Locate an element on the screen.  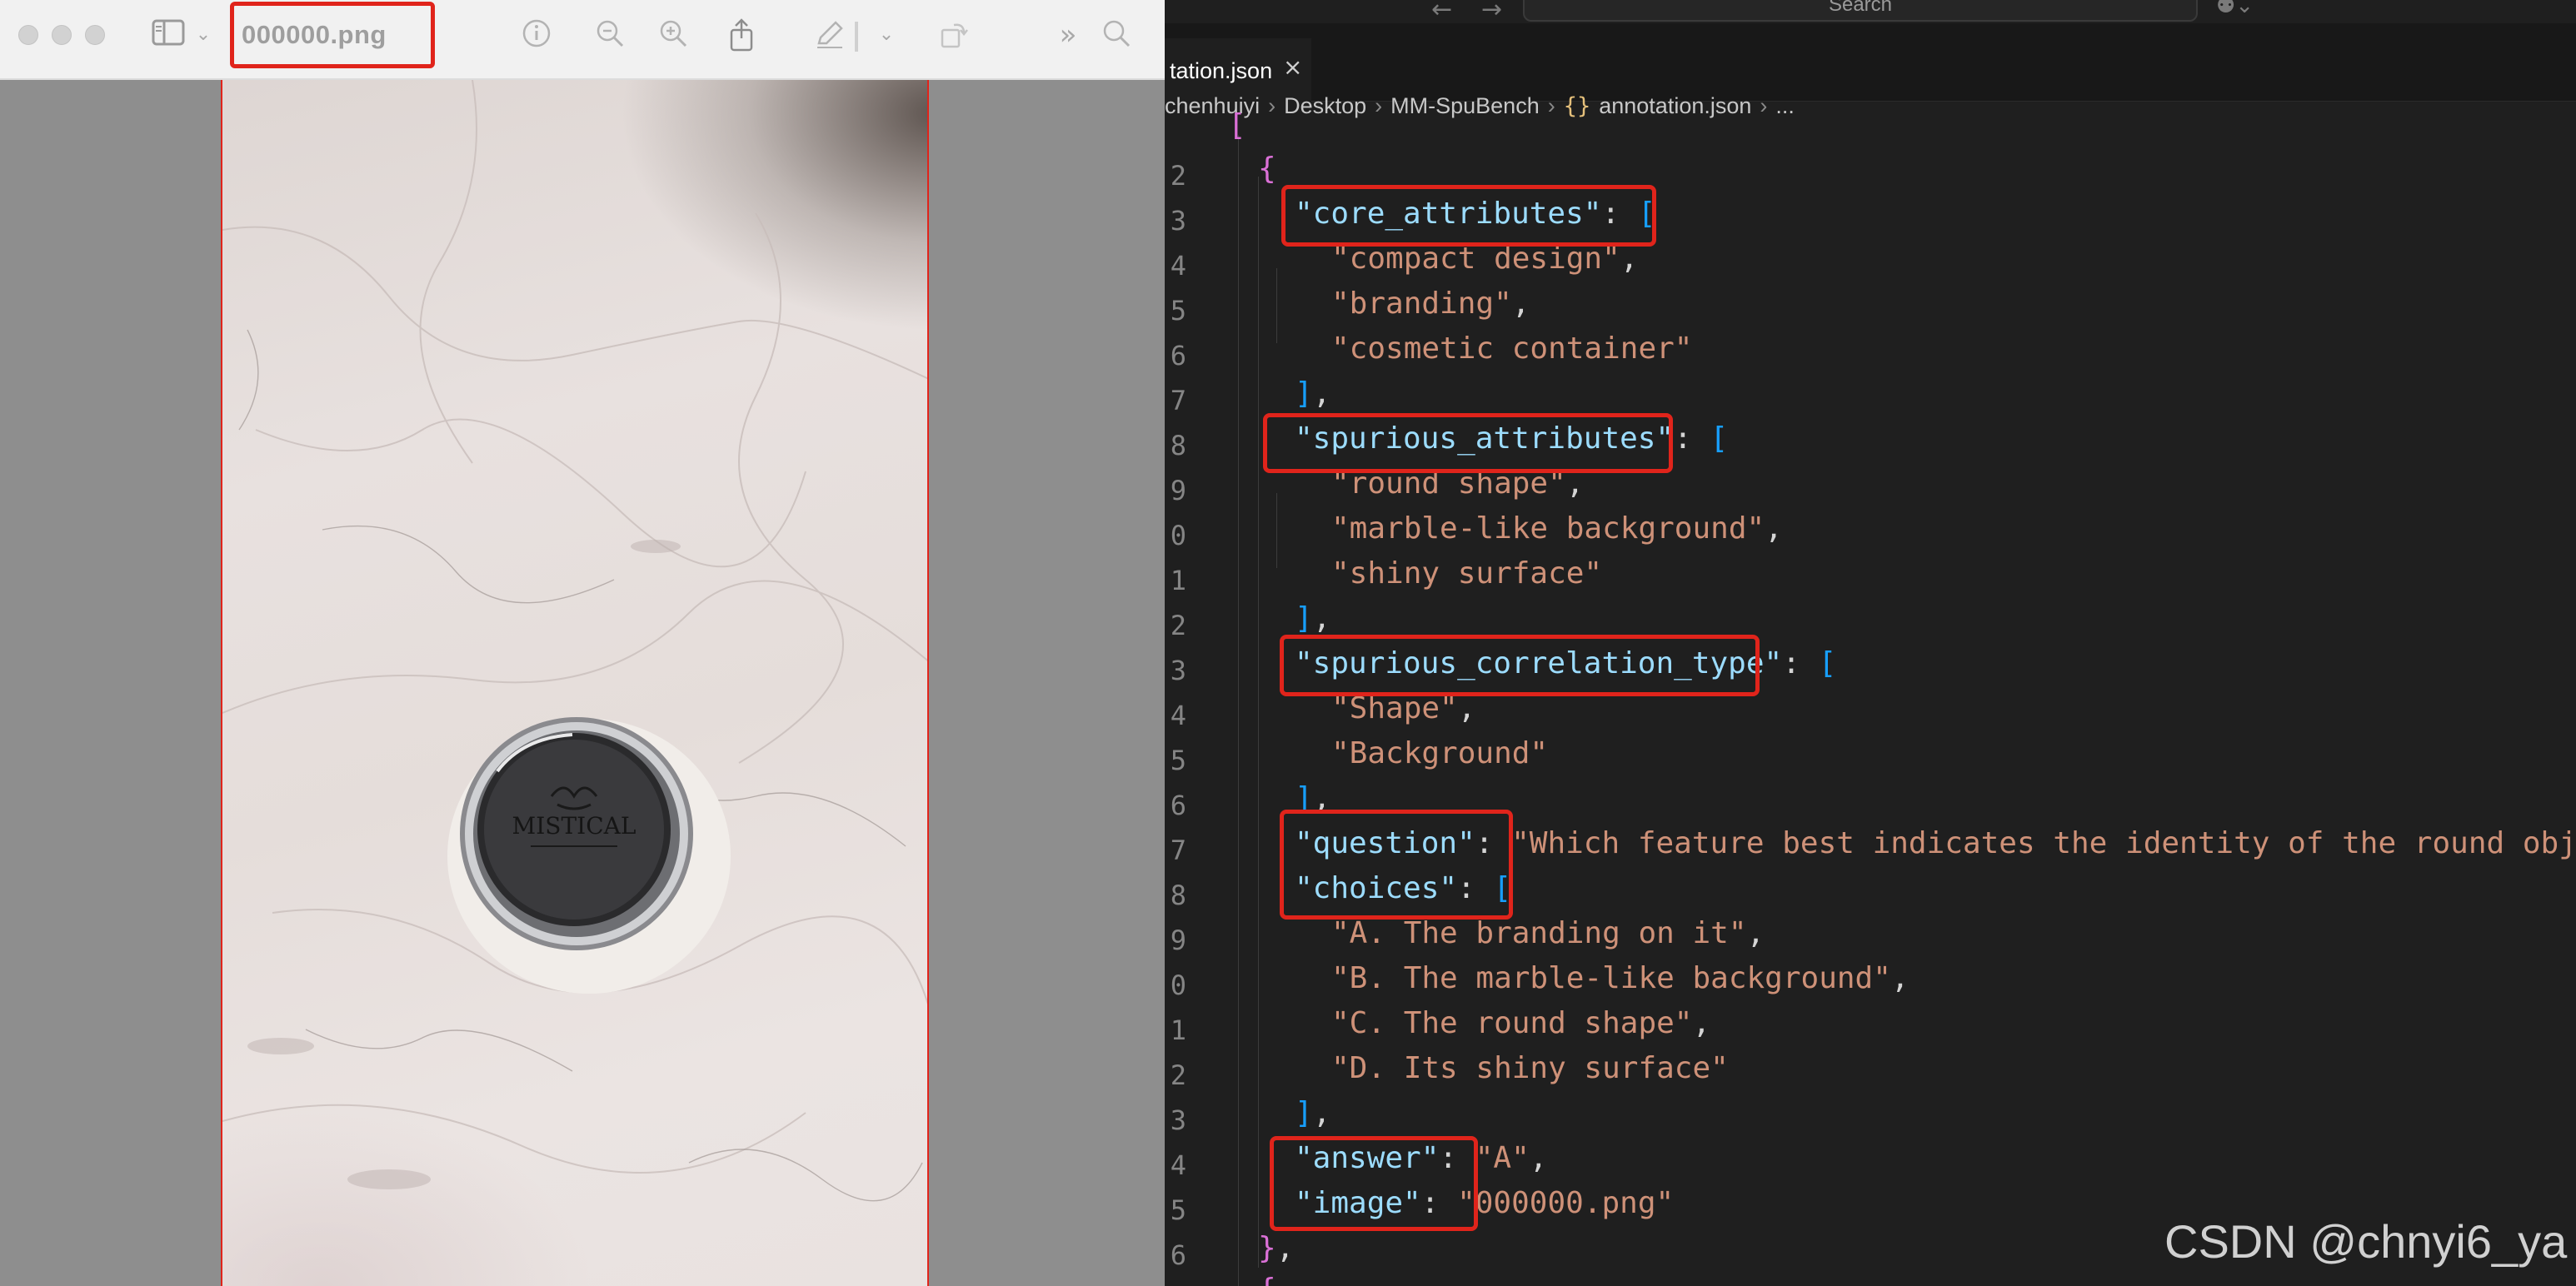
json-string-value: "shiny surface" is located at coordinates (1467, 573).